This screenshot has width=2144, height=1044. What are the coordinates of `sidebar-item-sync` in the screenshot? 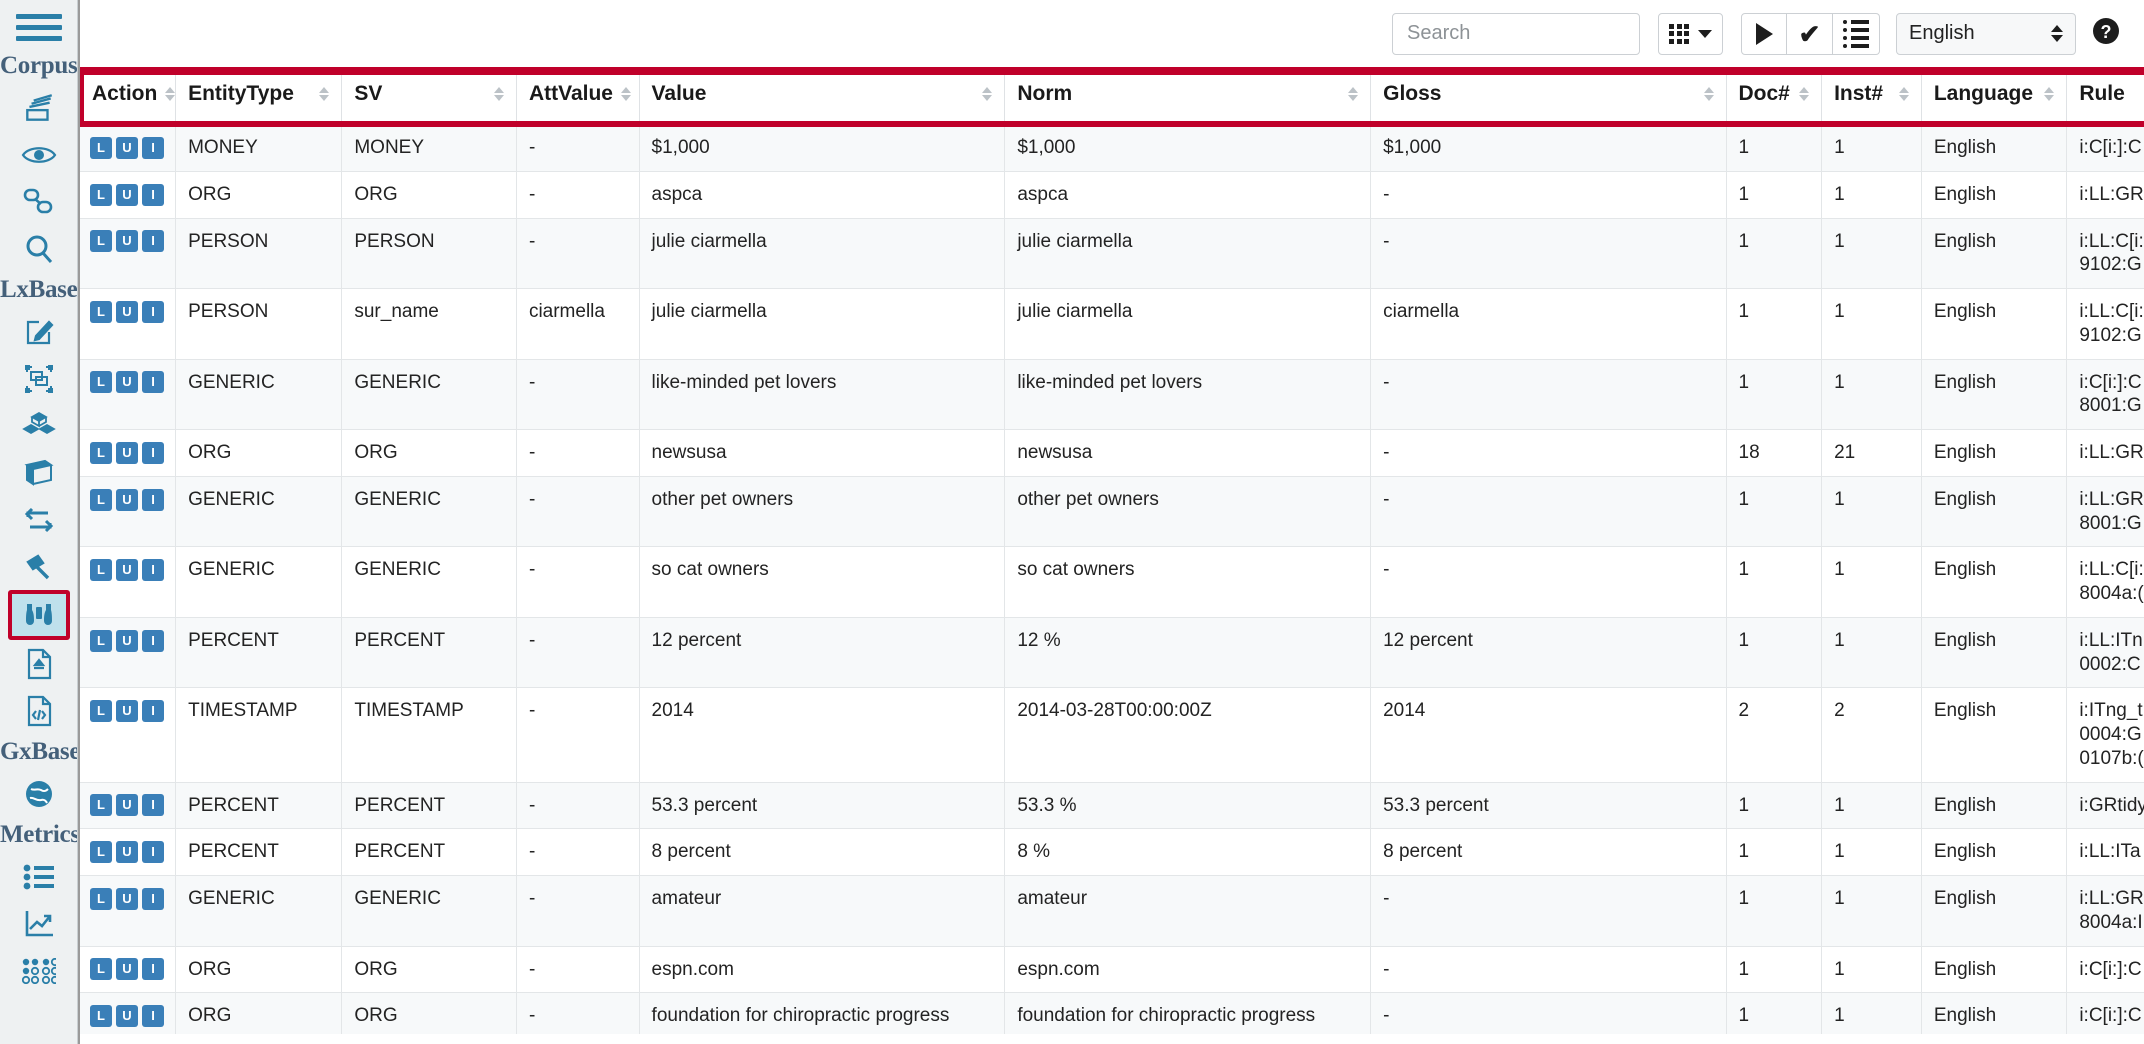 It's located at (39, 519).